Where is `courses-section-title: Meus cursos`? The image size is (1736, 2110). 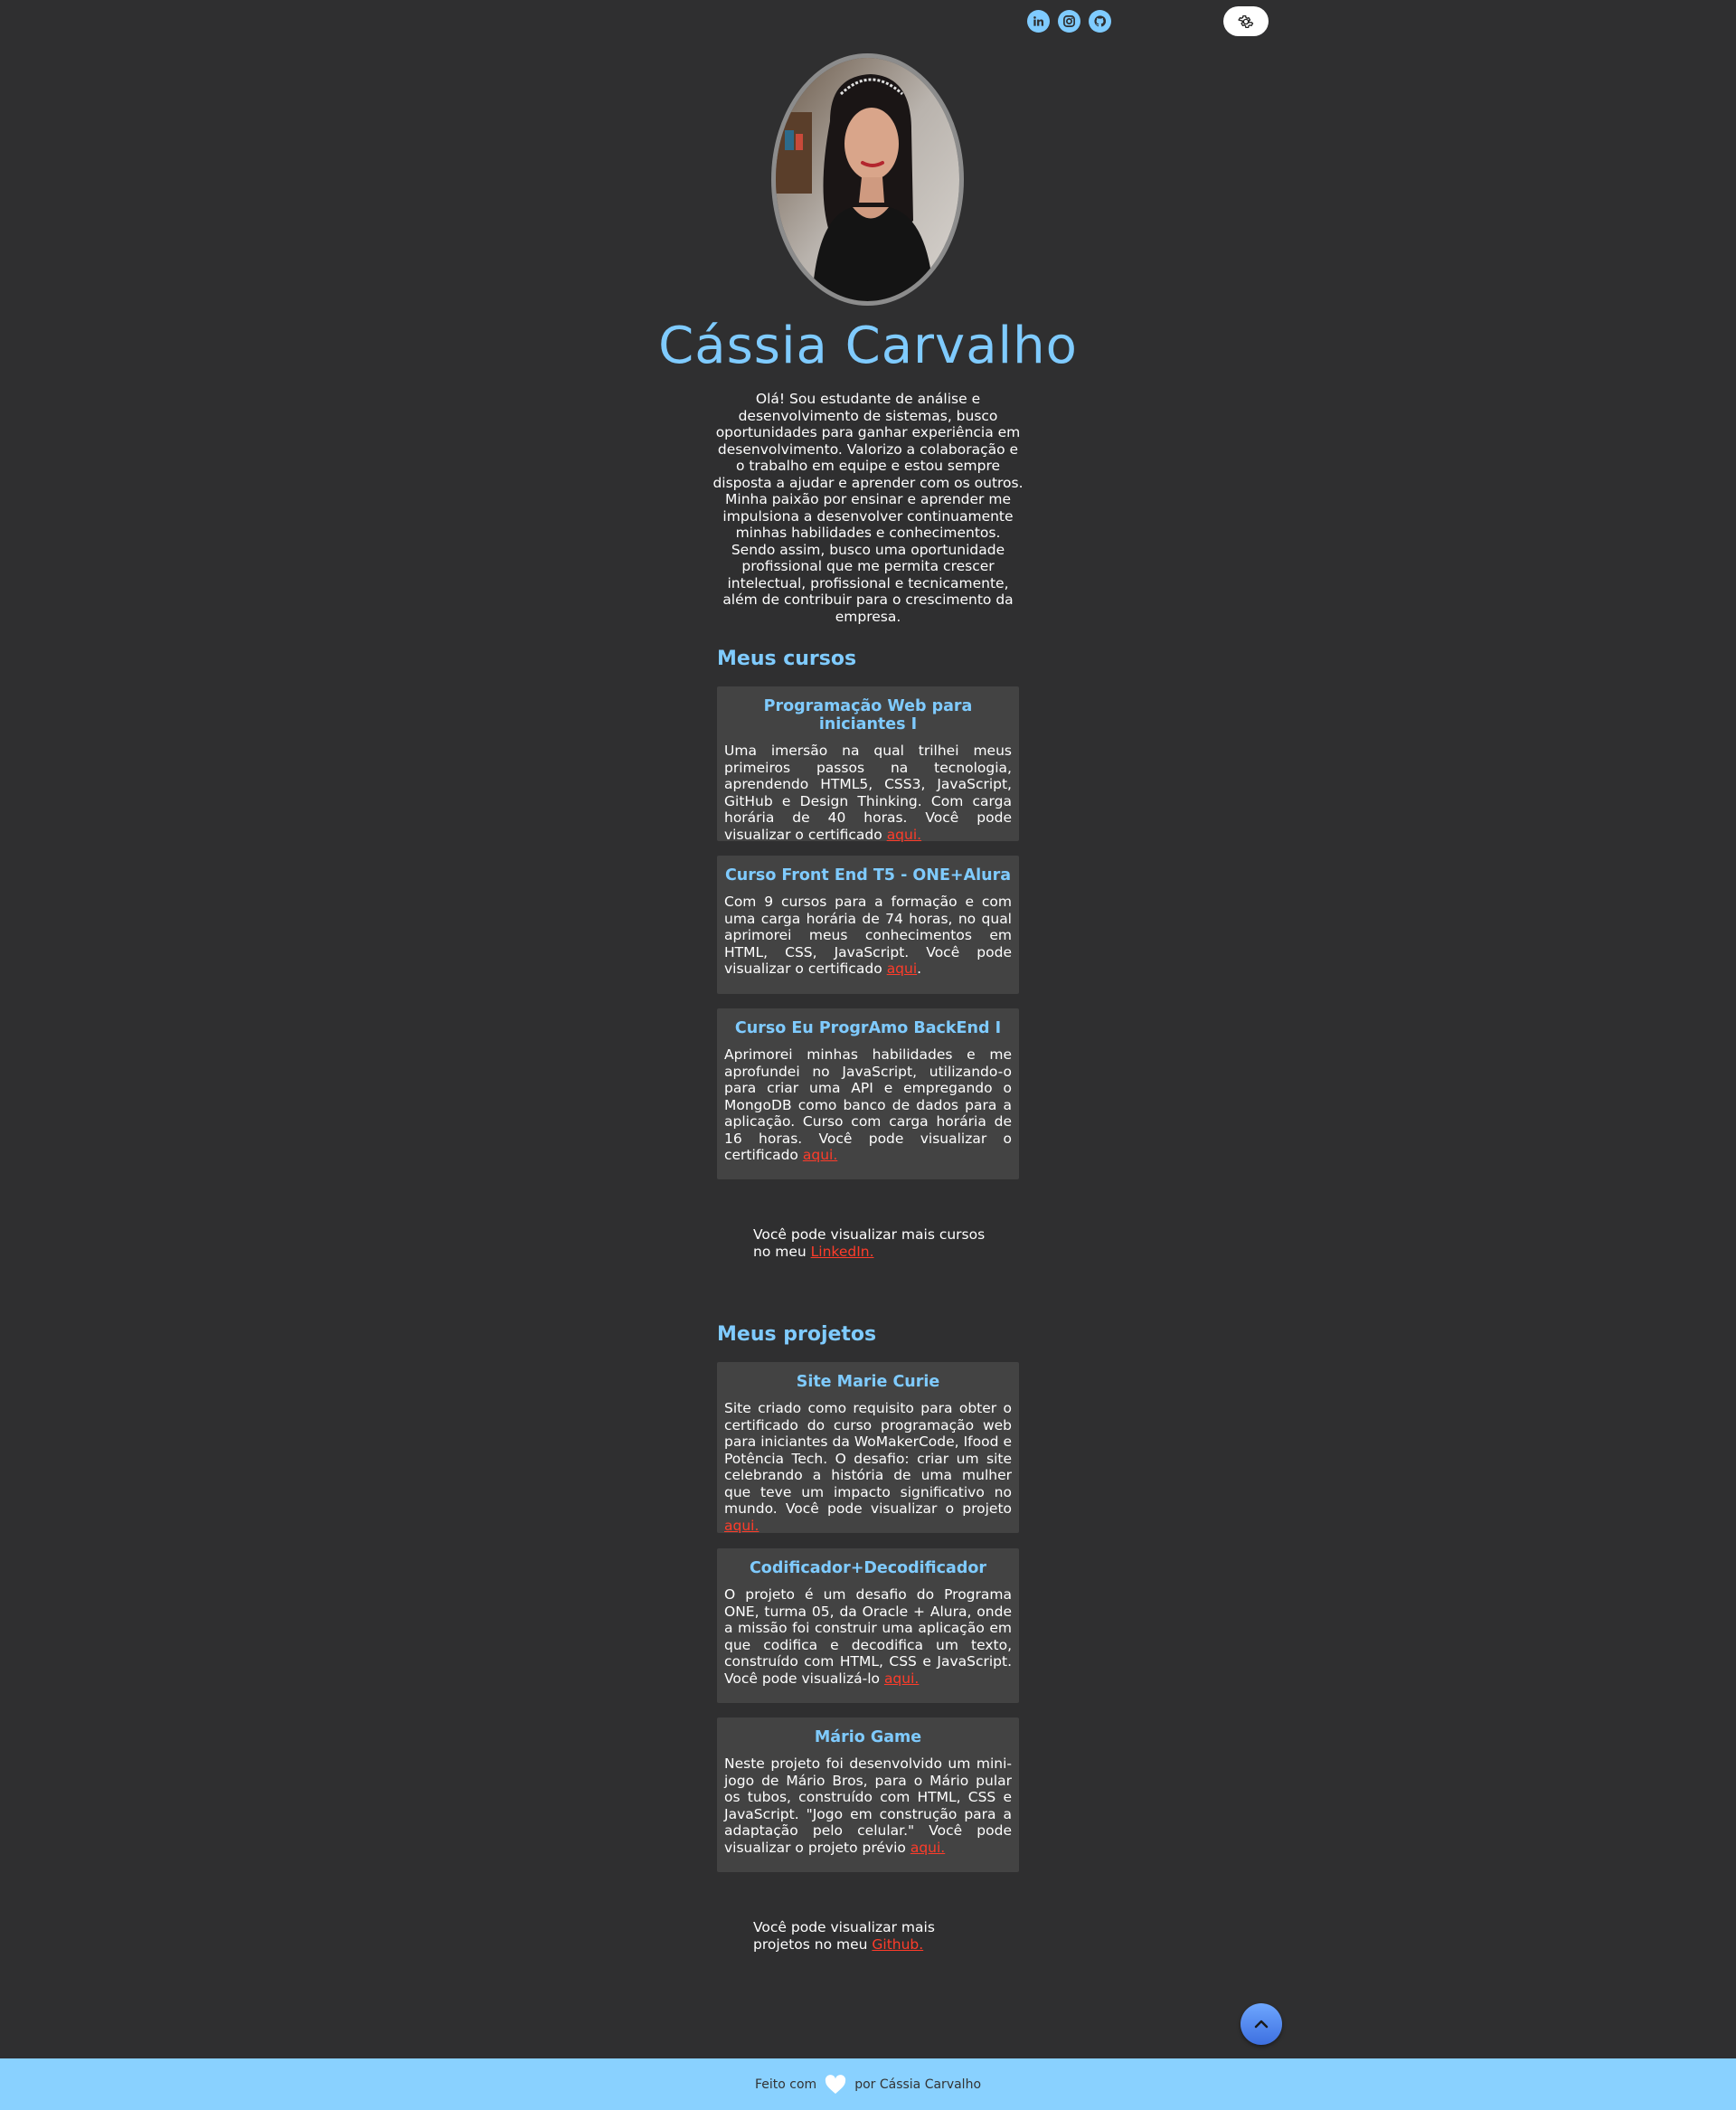
courses-section-title: Meus cursos is located at coordinates (787, 659).